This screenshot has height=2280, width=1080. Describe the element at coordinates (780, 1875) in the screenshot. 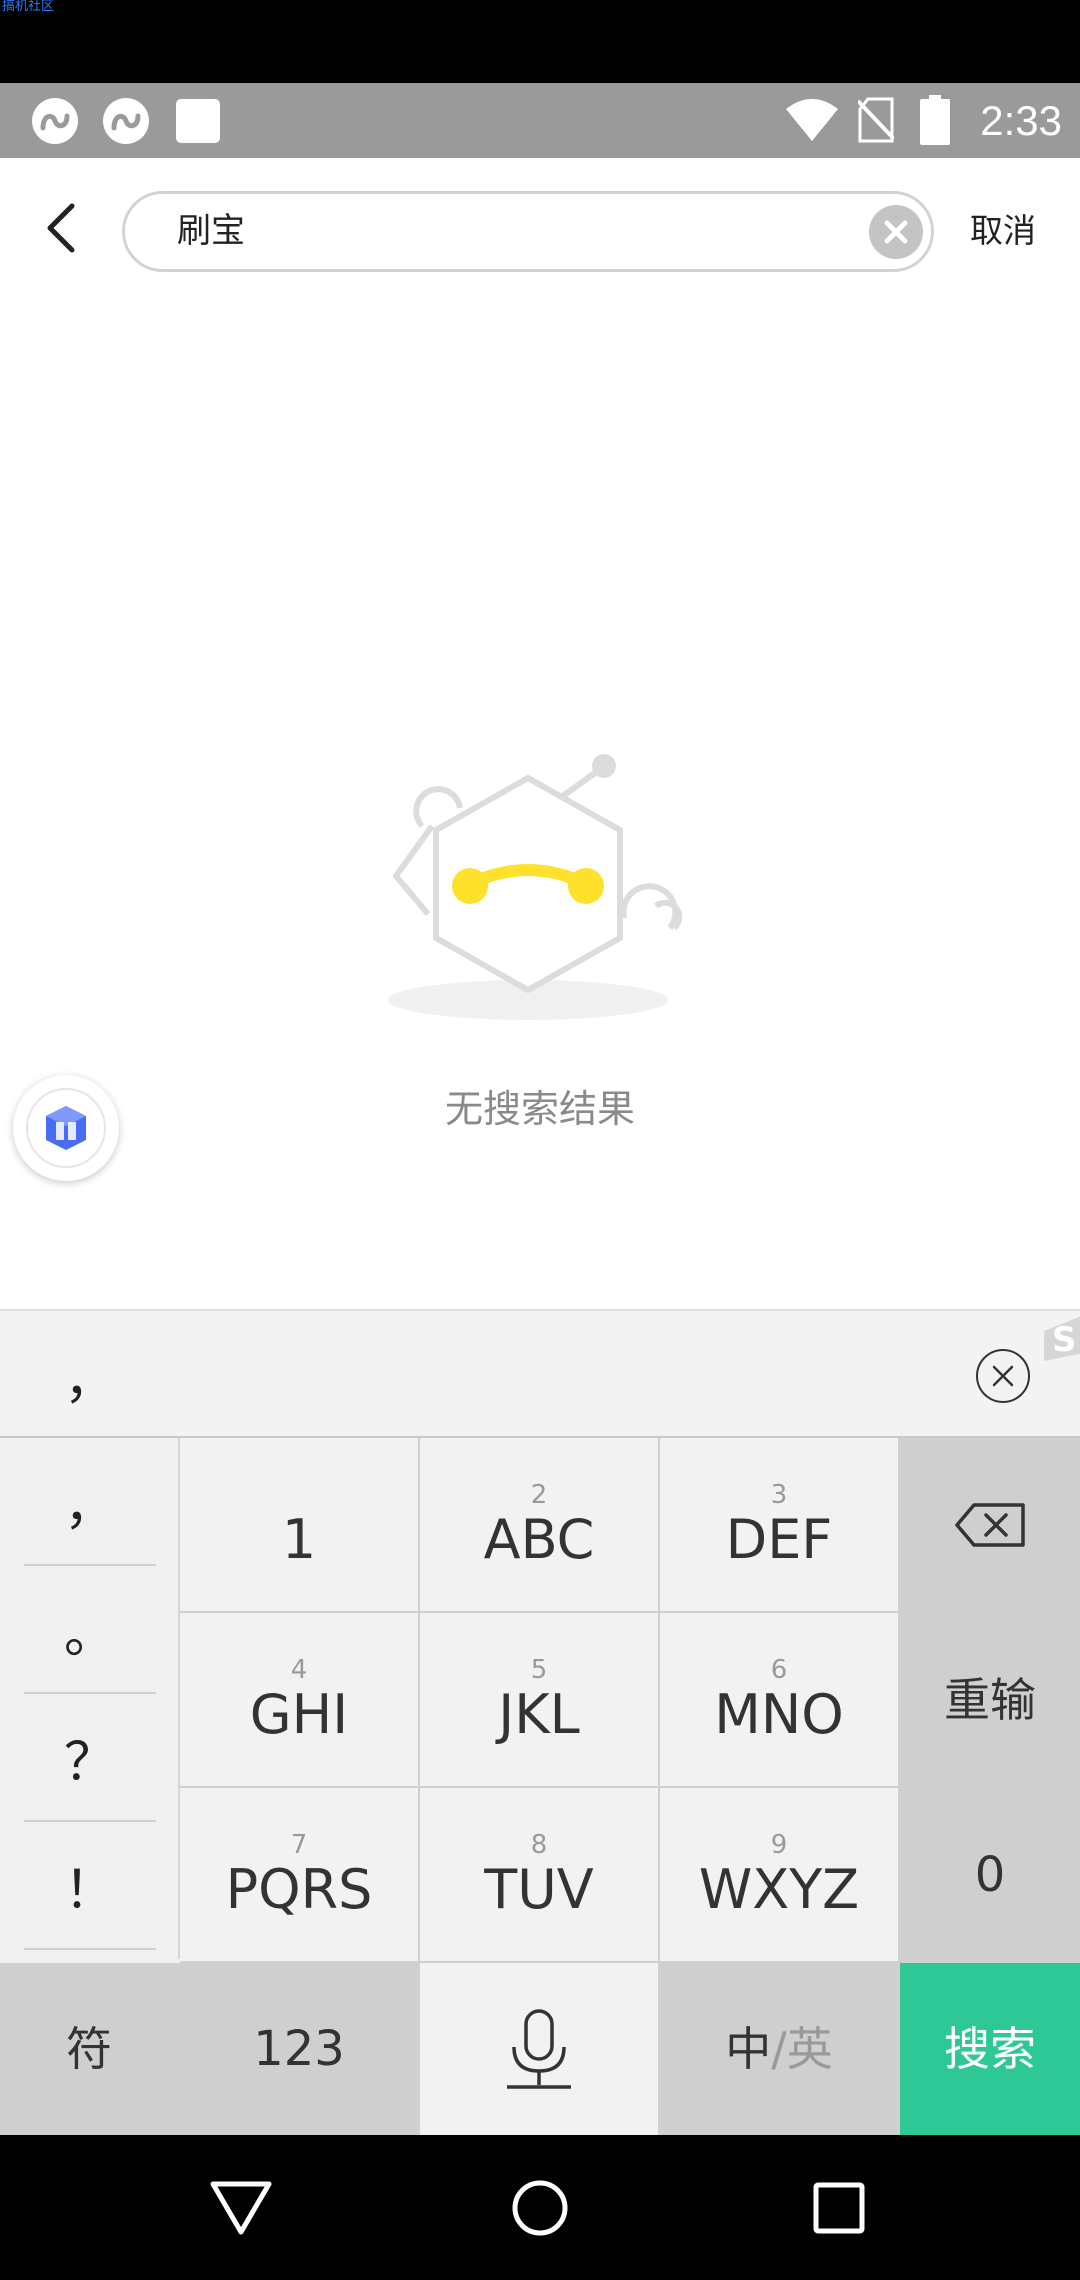

I see `key-9-wxyz: 9 WXYZ` at that location.